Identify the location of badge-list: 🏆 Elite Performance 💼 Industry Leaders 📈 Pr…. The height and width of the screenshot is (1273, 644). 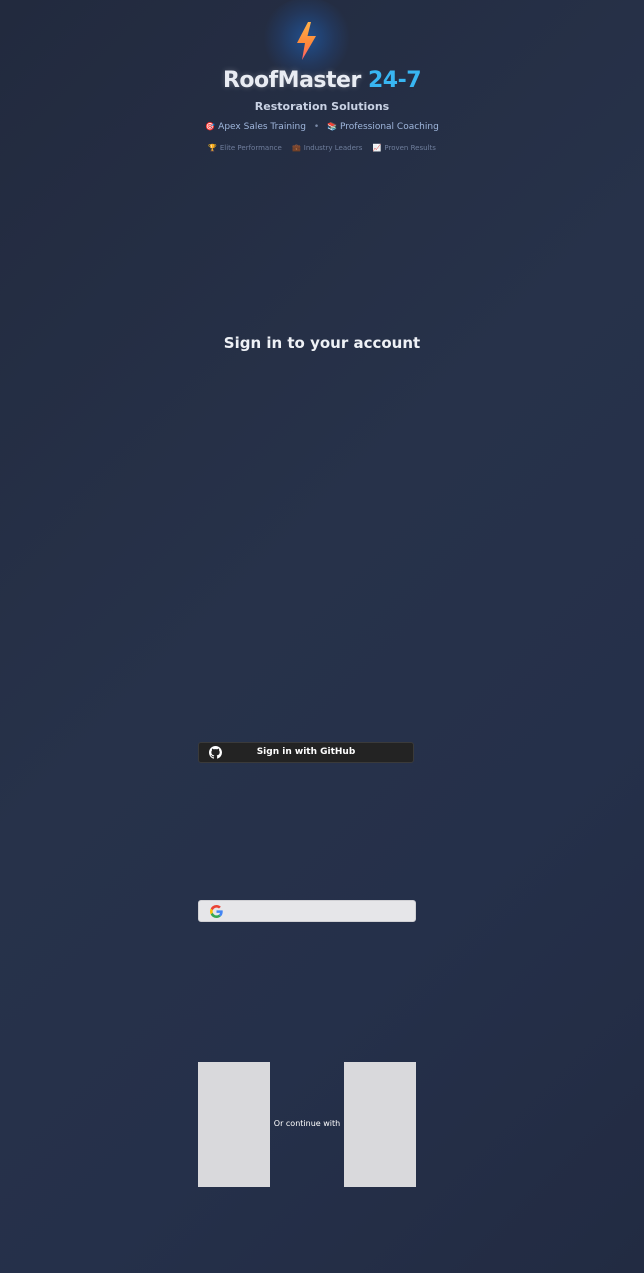
(322, 148).